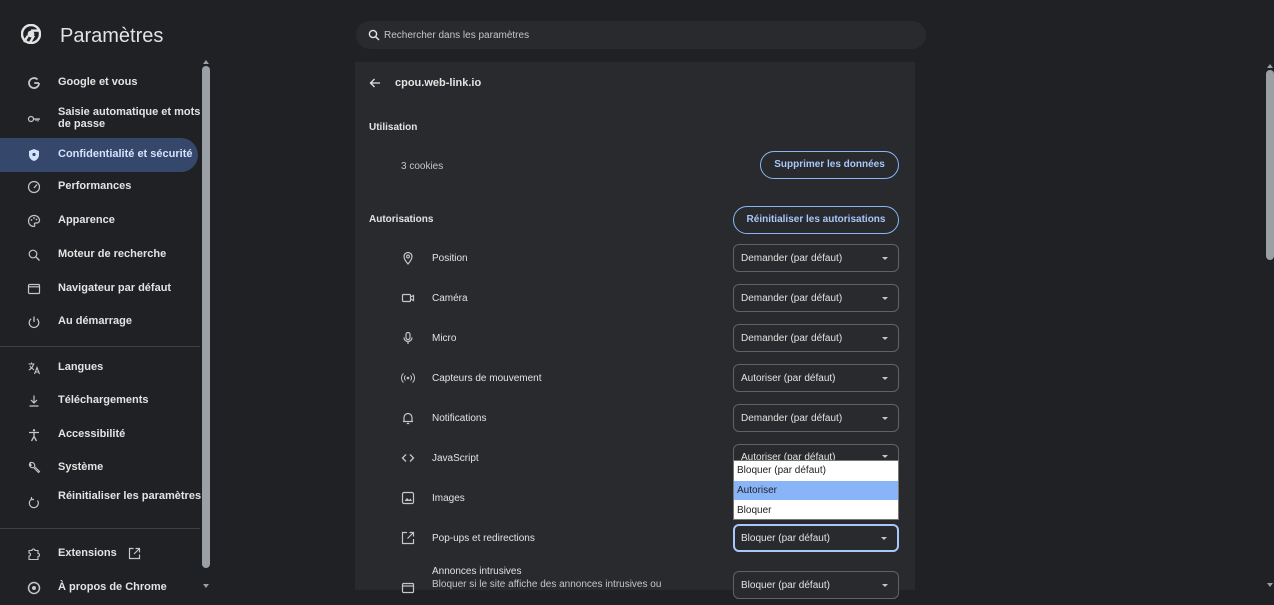 The image size is (1274, 605). I want to click on code-icon, so click(408, 458).